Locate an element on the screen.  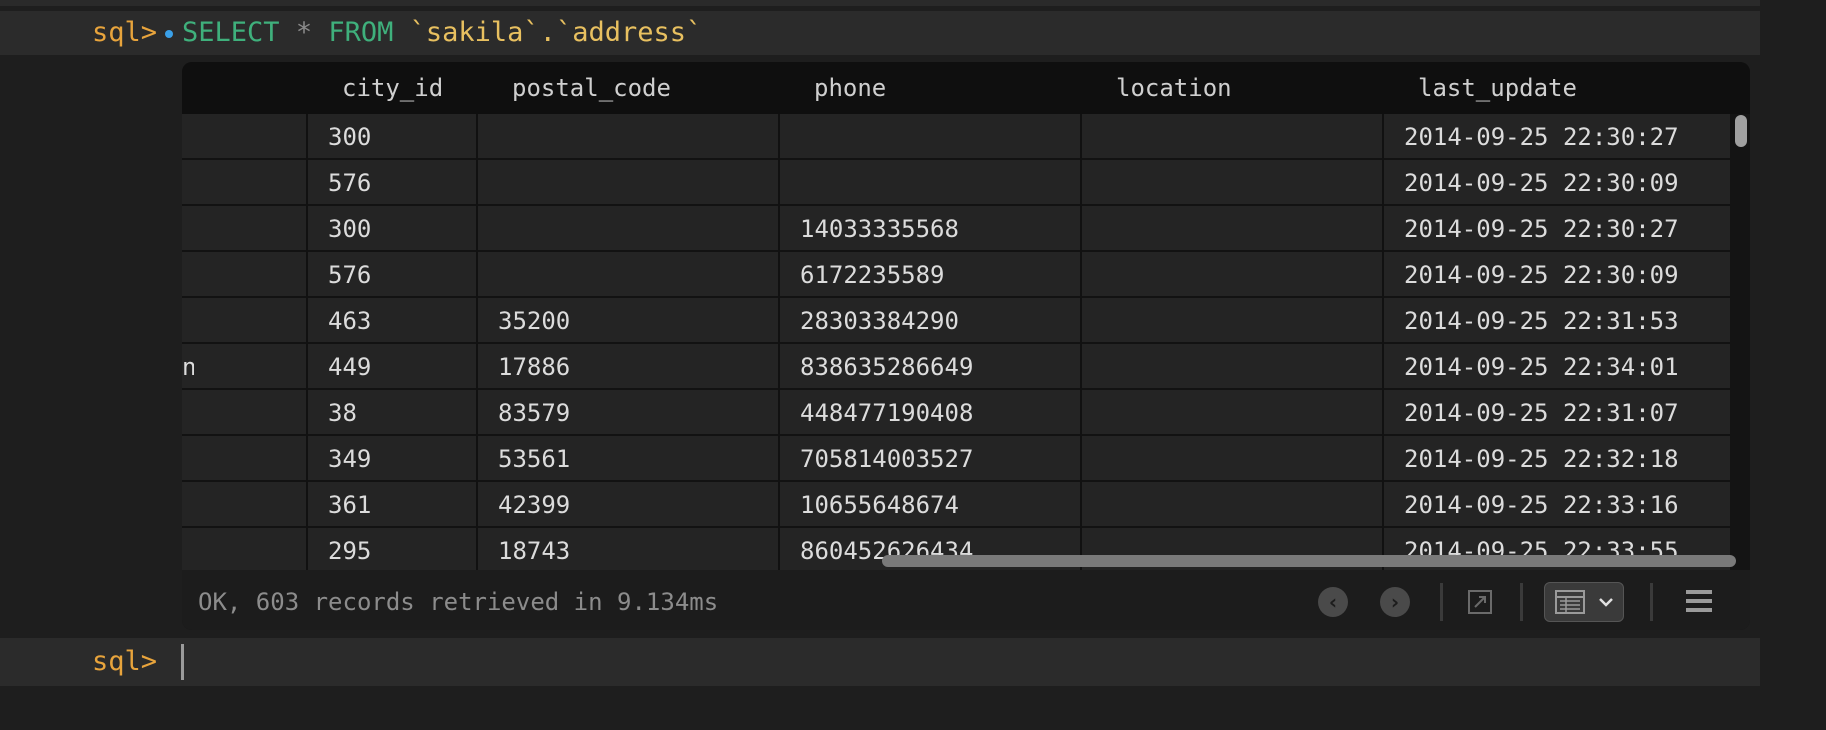
expand-icon is located at coordinates (1480, 602).